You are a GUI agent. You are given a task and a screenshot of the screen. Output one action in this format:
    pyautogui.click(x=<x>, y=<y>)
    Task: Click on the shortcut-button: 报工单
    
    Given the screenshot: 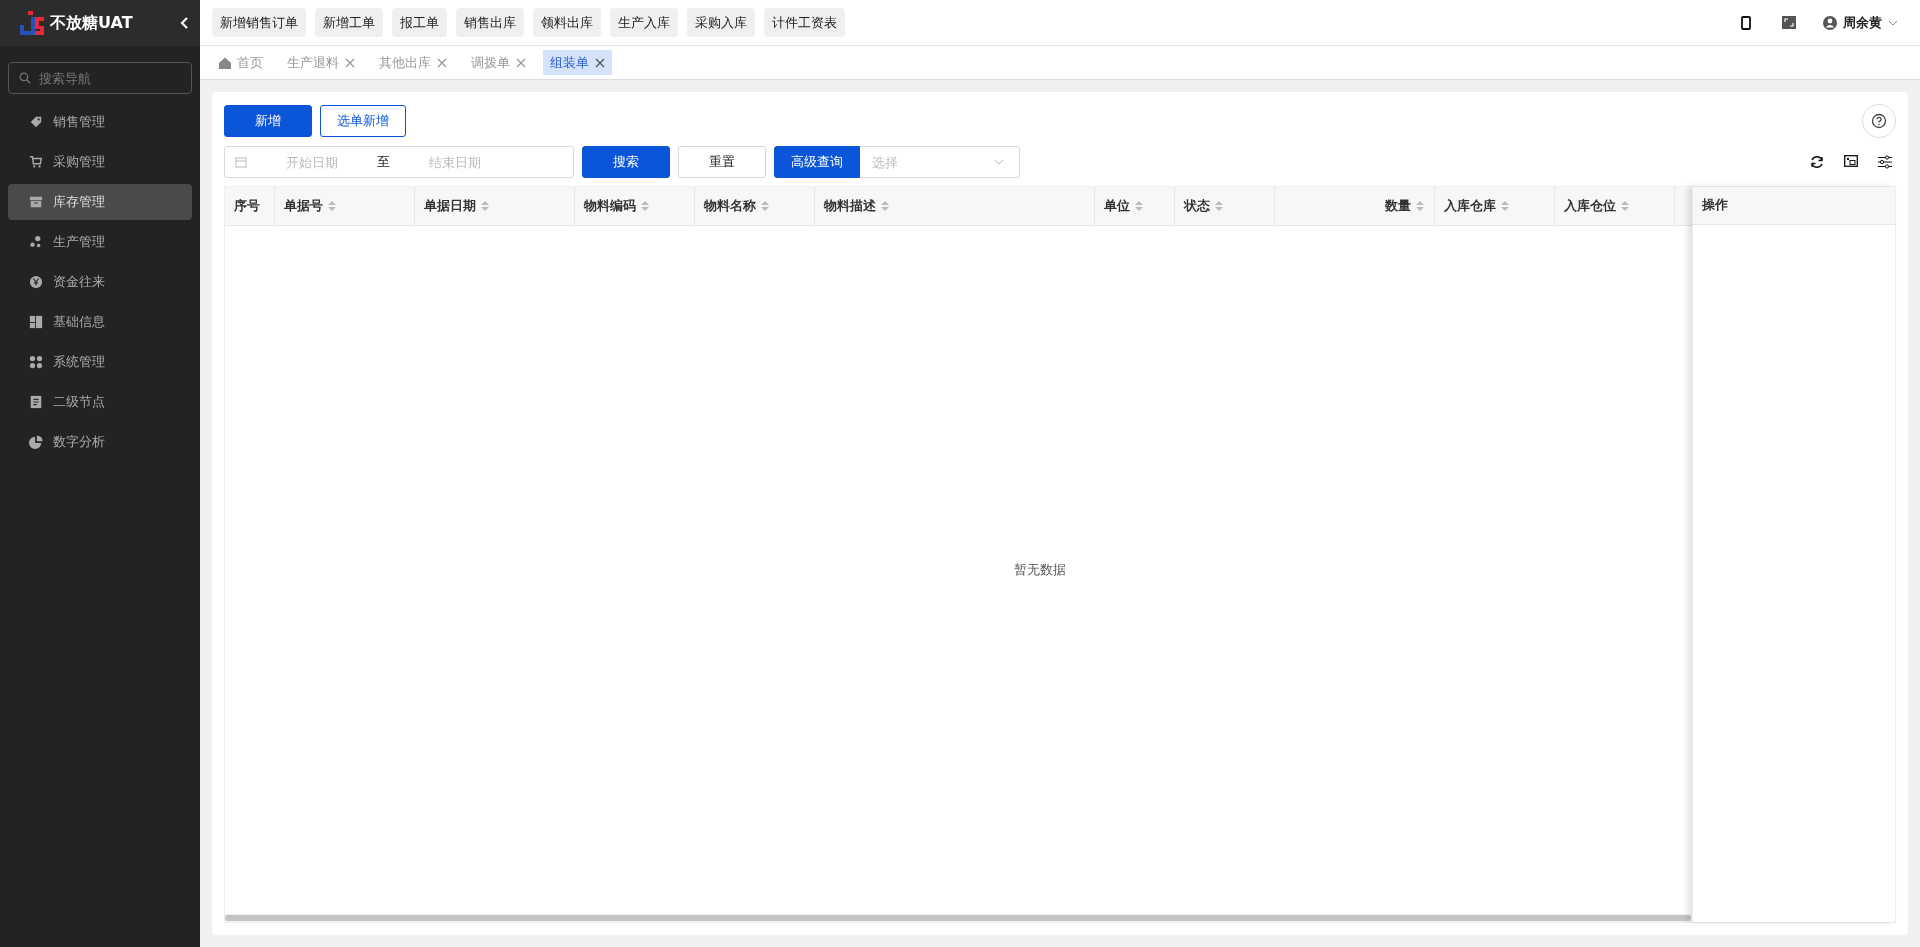 What is the action you would take?
    pyautogui.click(x=419, y=22)
    